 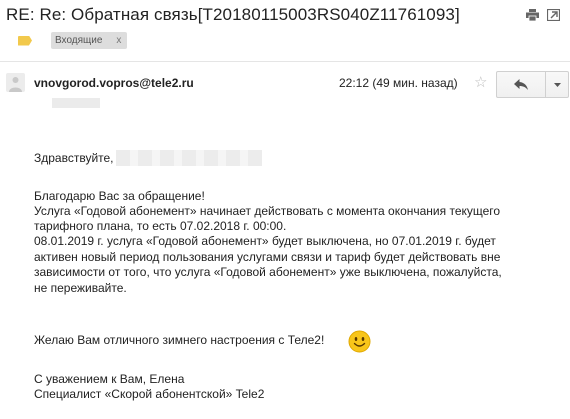 I want to click on star-icon: ☆, so click(x=480, y=82).